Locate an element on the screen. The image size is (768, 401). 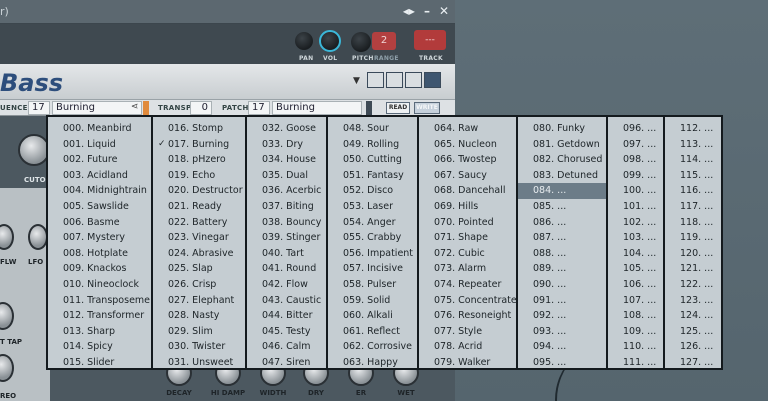
transp-value: 0 is located at coordinates (201, 108).